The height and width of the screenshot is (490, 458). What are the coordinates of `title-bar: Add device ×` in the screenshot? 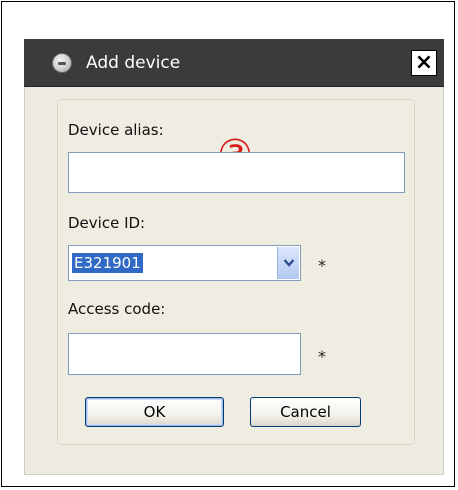 It's located at (234, 63).